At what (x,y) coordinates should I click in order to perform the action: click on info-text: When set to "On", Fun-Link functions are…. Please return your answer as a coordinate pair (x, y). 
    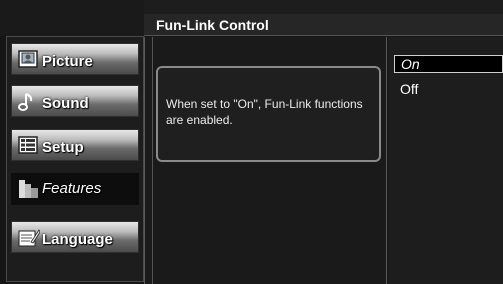
    Looking at the image, I should click on (264, 112).